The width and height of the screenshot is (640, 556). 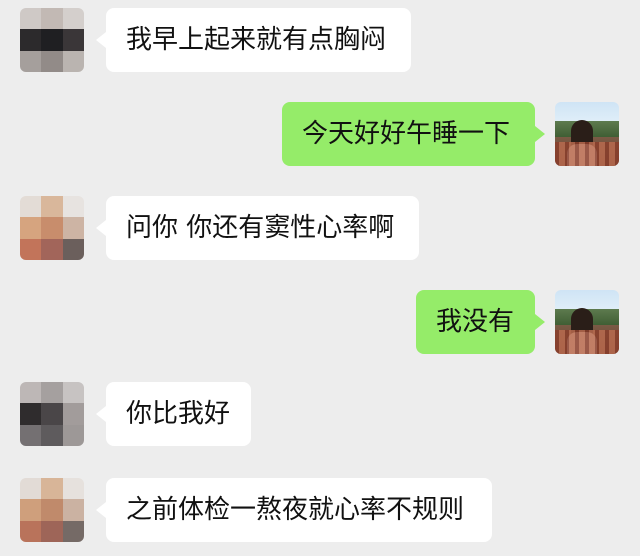 I want to click on message-text: 你比我好, so click(x=178, y=414).